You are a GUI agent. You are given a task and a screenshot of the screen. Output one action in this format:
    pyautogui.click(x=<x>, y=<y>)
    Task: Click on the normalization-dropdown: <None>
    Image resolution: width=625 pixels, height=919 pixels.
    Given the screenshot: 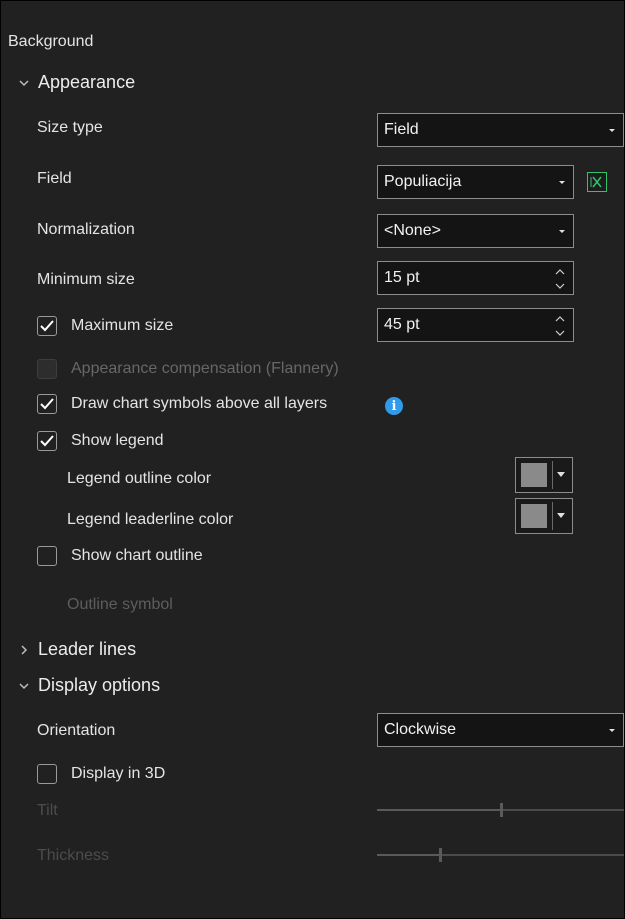 What is the action you would take?
    pyautogui.click(x=475, y=231)
    